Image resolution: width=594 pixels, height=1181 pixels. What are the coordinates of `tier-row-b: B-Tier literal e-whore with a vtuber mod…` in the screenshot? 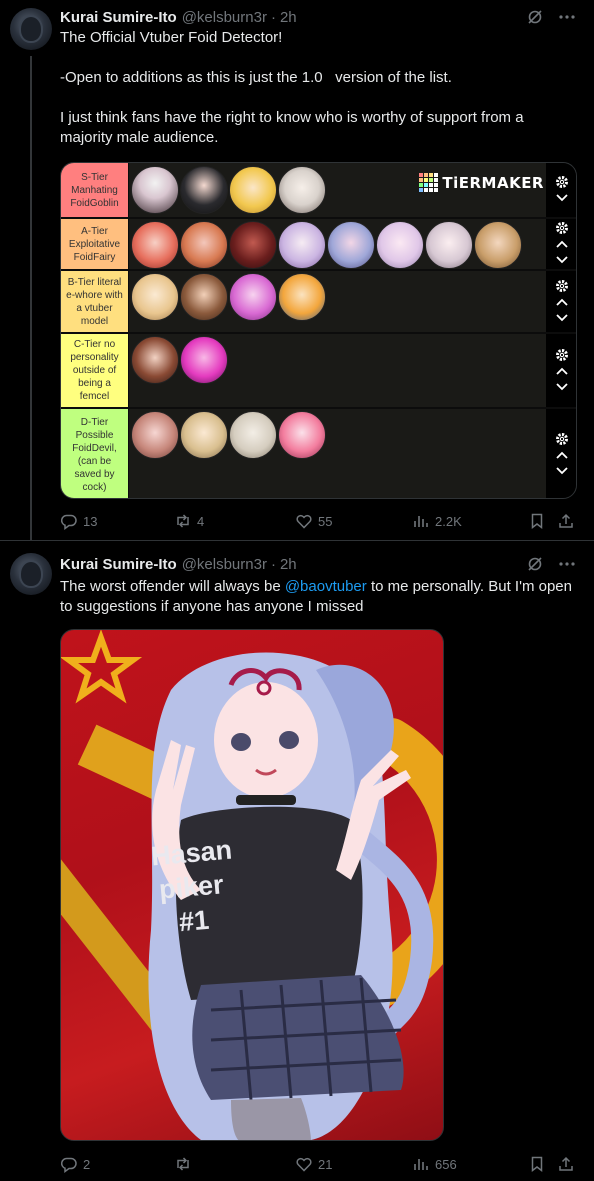 It's located at (318, 302).